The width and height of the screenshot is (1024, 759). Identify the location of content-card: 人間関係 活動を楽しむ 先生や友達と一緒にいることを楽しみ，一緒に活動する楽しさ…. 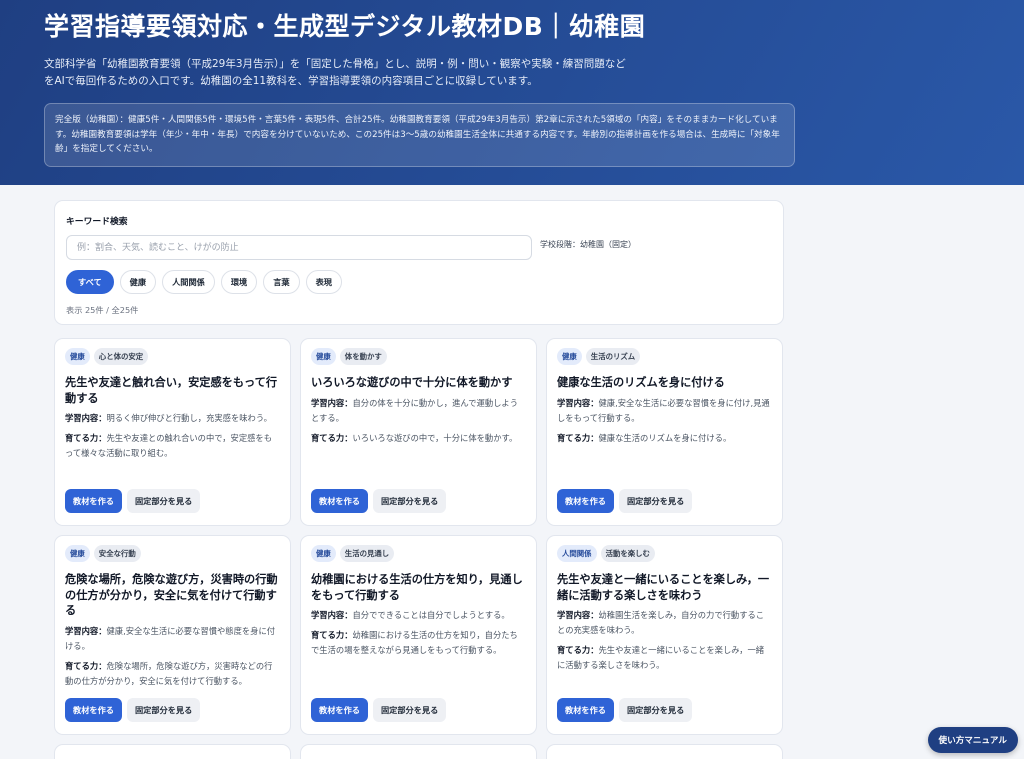
(664, 635).